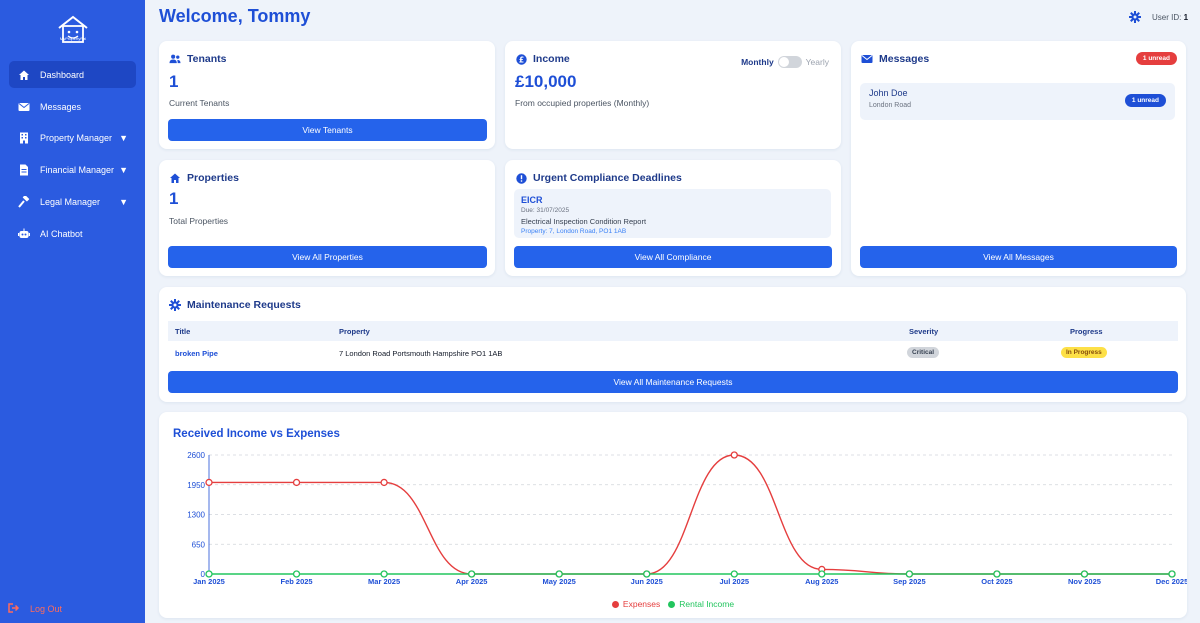 The image size is (1200, 623). I want to click on sidebar-item-financial-manager: Financial Manager ▼, so click(72, 169).